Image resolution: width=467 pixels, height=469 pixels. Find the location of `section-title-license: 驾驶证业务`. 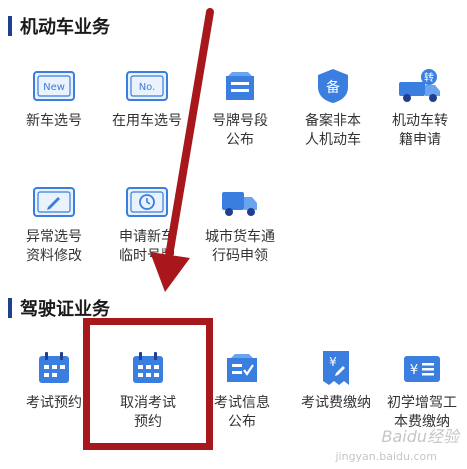

section-title-license: 驾驶证业务 is located at coordinates (65, 309).